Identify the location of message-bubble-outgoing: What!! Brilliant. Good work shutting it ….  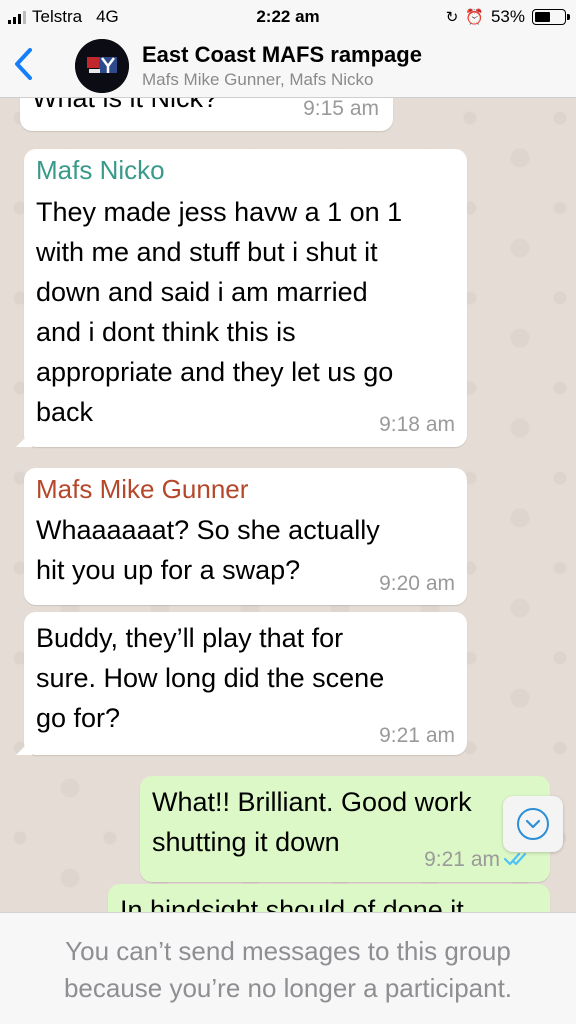
(345, 829).